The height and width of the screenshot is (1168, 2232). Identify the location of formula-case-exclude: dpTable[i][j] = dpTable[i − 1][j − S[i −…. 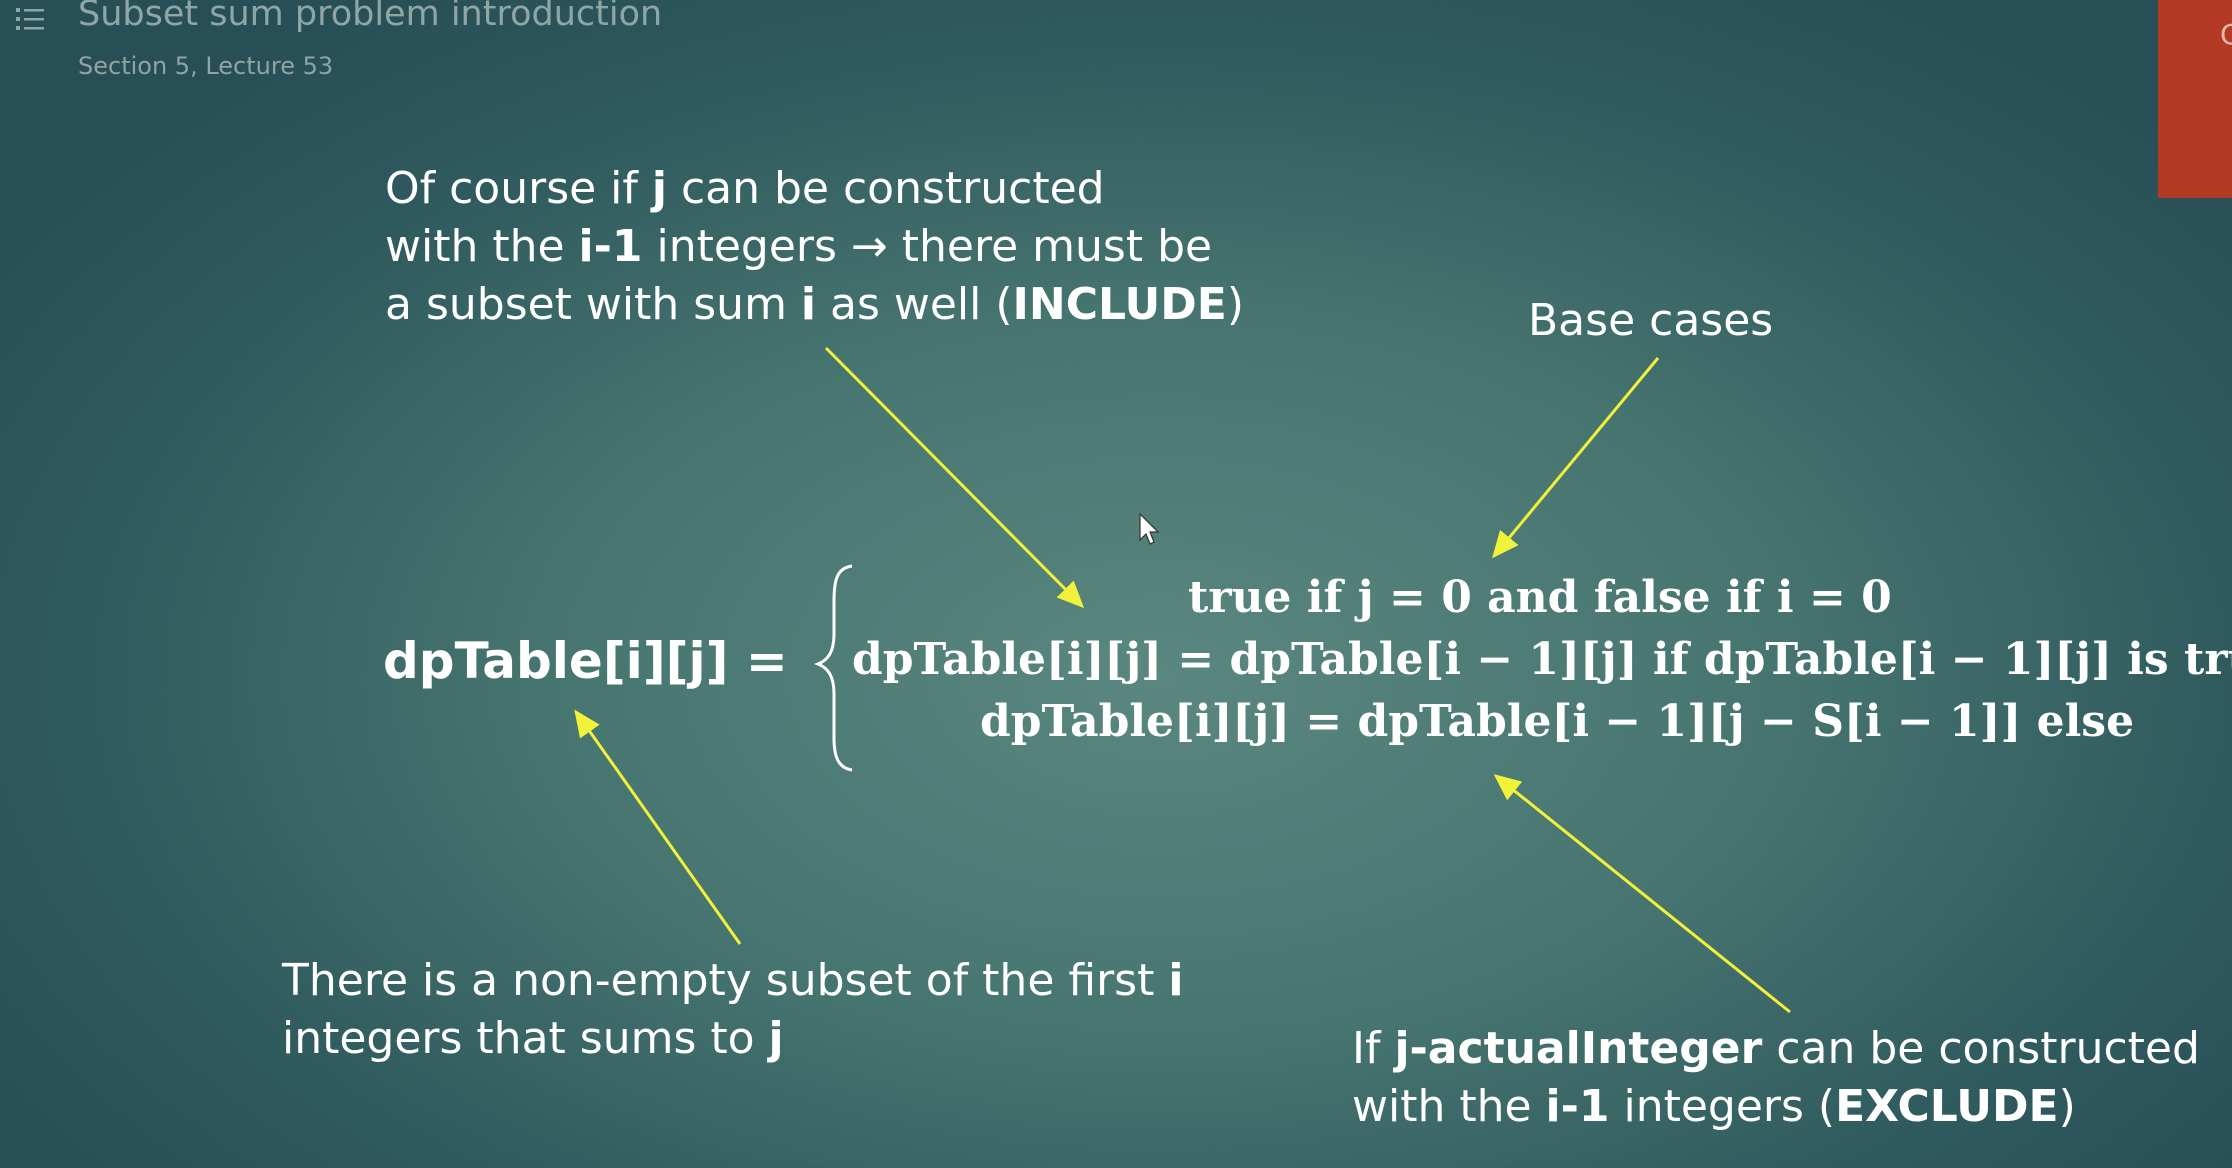
(1557, 721).